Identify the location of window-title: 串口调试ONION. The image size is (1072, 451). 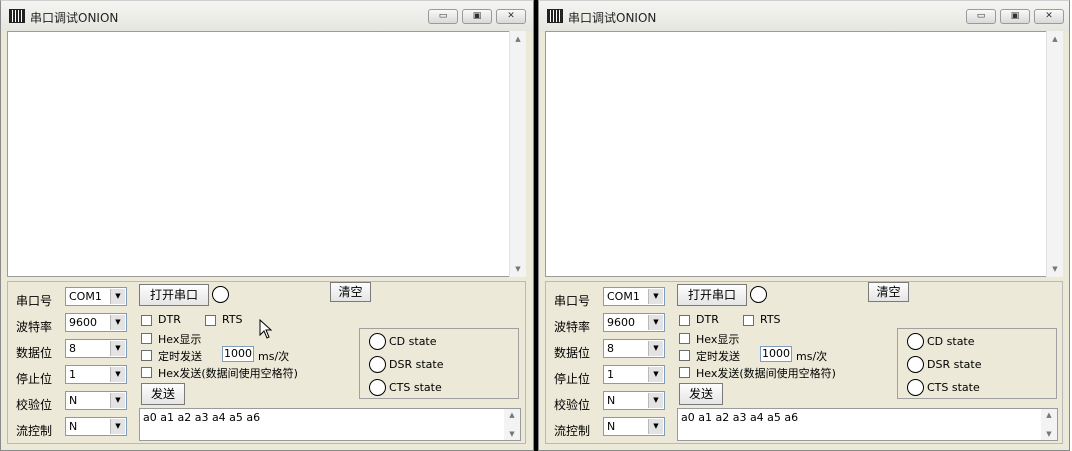
(612, 18).